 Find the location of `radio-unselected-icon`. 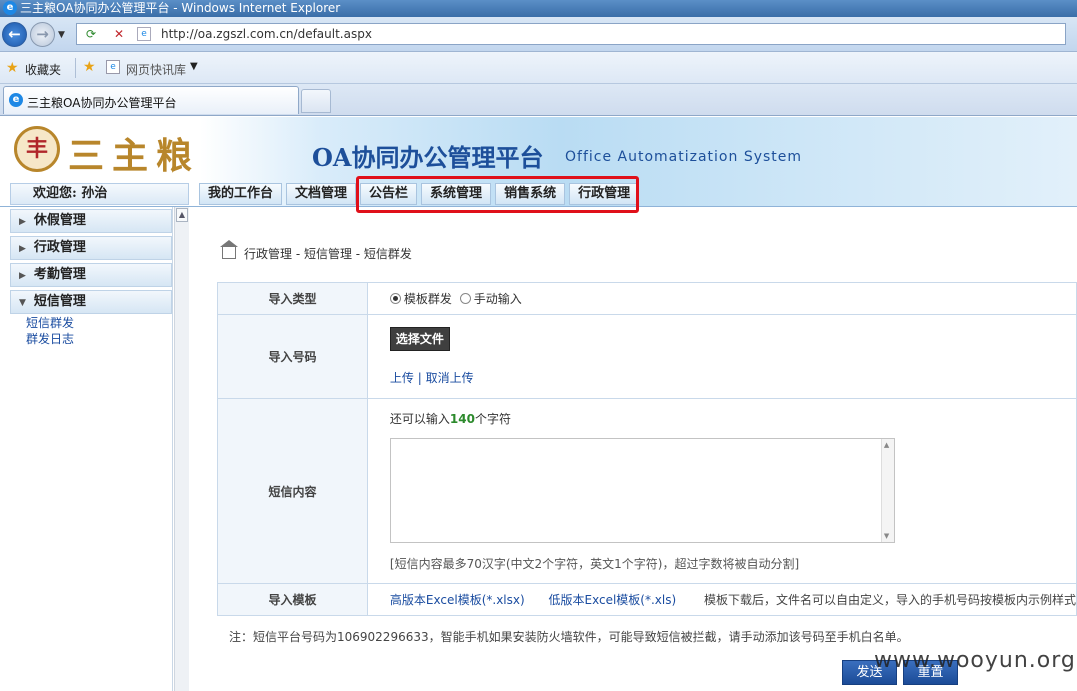

radio-unselected-icon is located at coordinates (465, 298).